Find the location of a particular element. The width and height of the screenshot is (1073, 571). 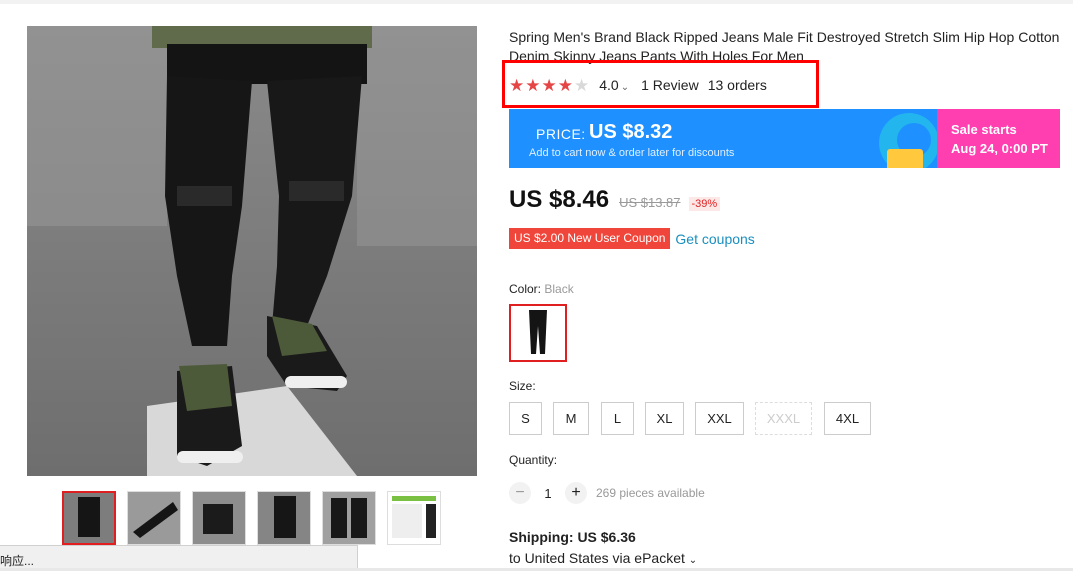

shipping-row: Shipping: US $6.36 is located at coordinates (572, 537).